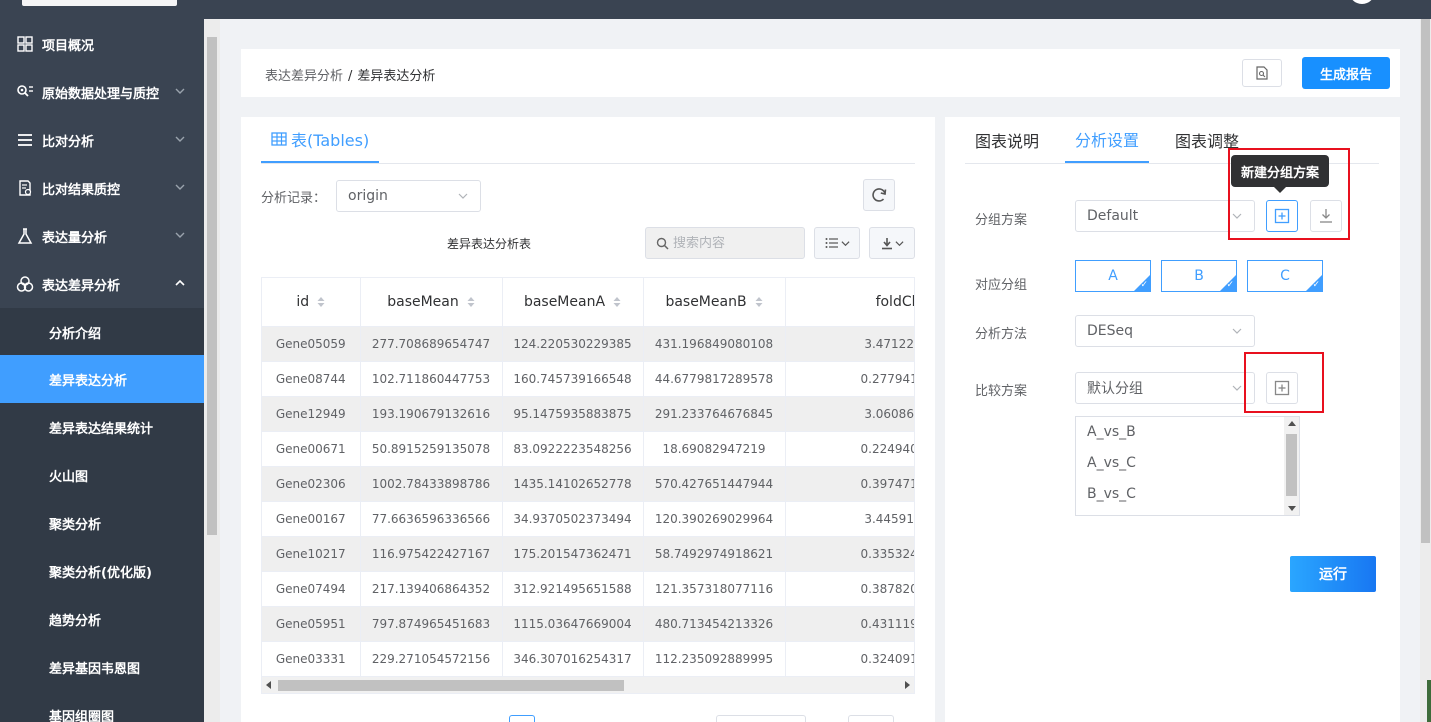  I want to click on table-horizontal-scrollbar, so click(588, 685).